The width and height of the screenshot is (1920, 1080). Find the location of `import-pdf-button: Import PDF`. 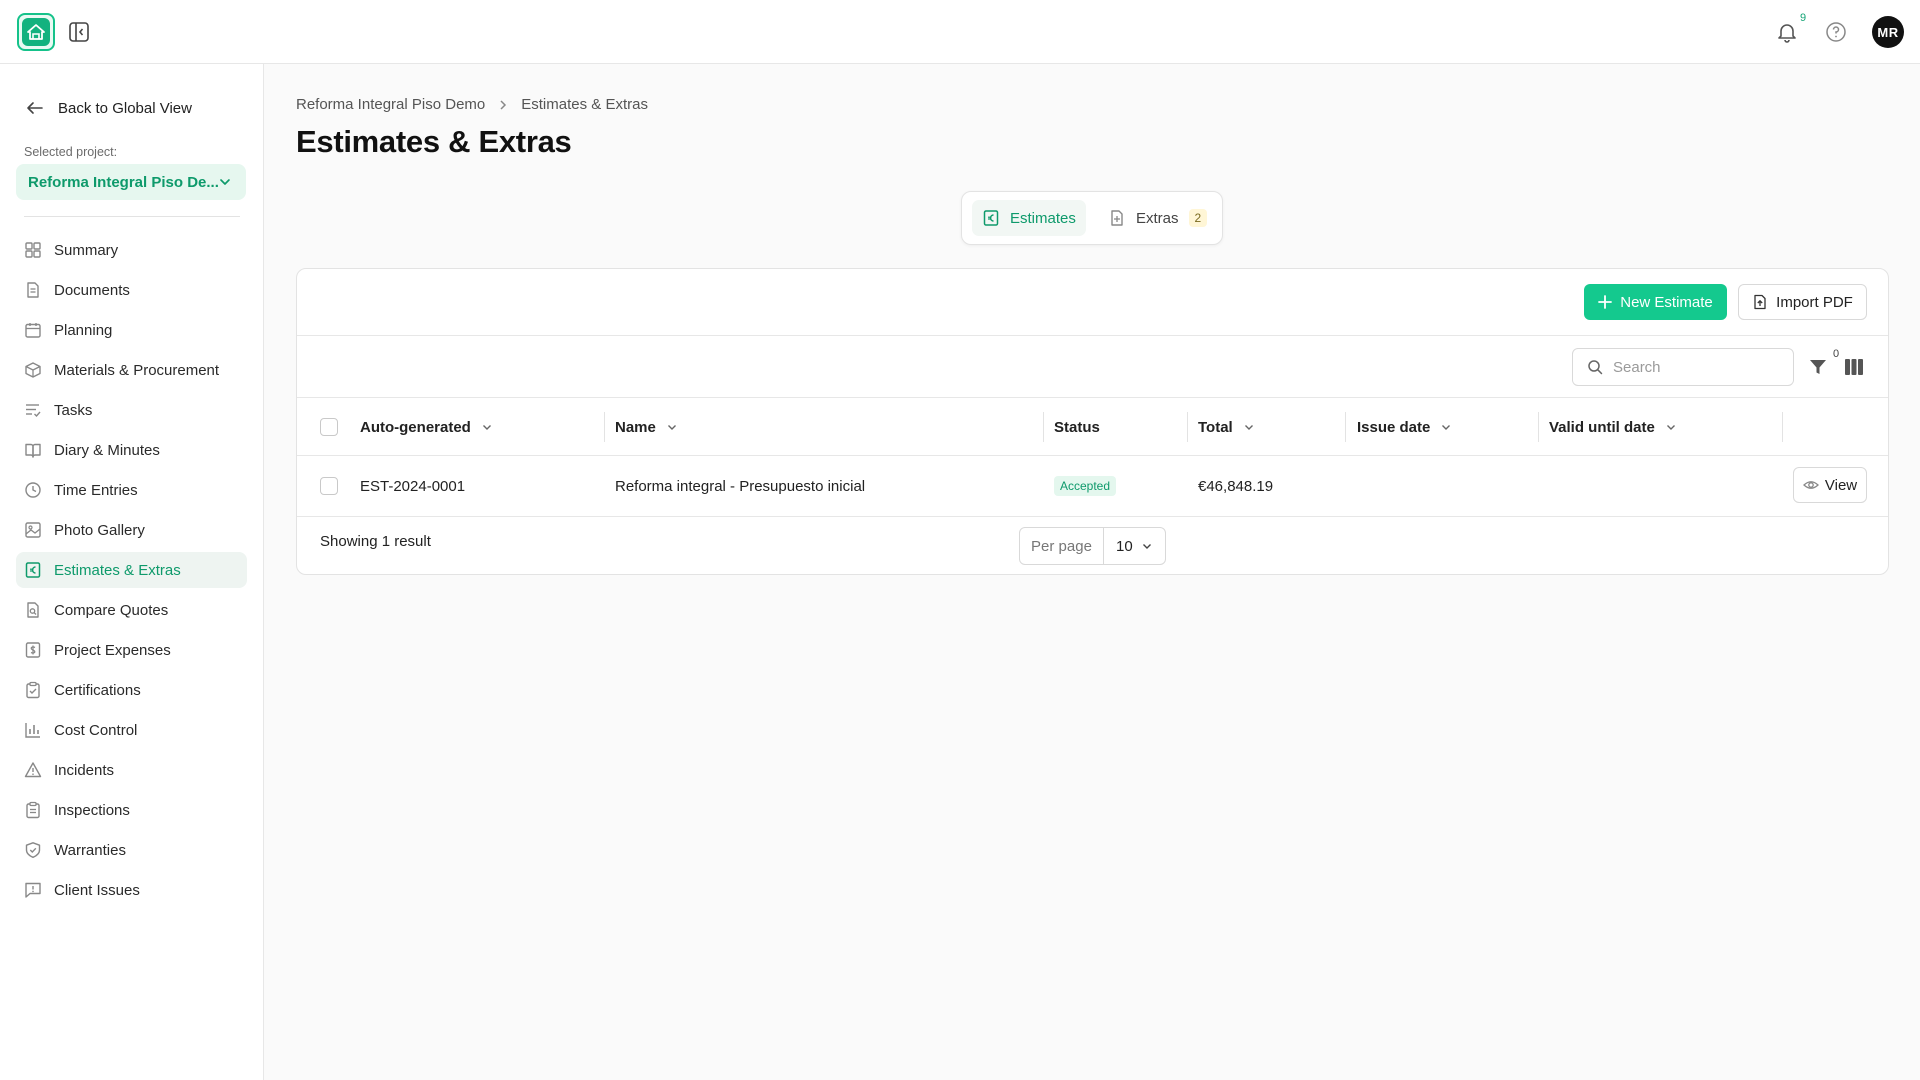

import-pdf-button: Import PDF is located at coordinates (1802, 302).